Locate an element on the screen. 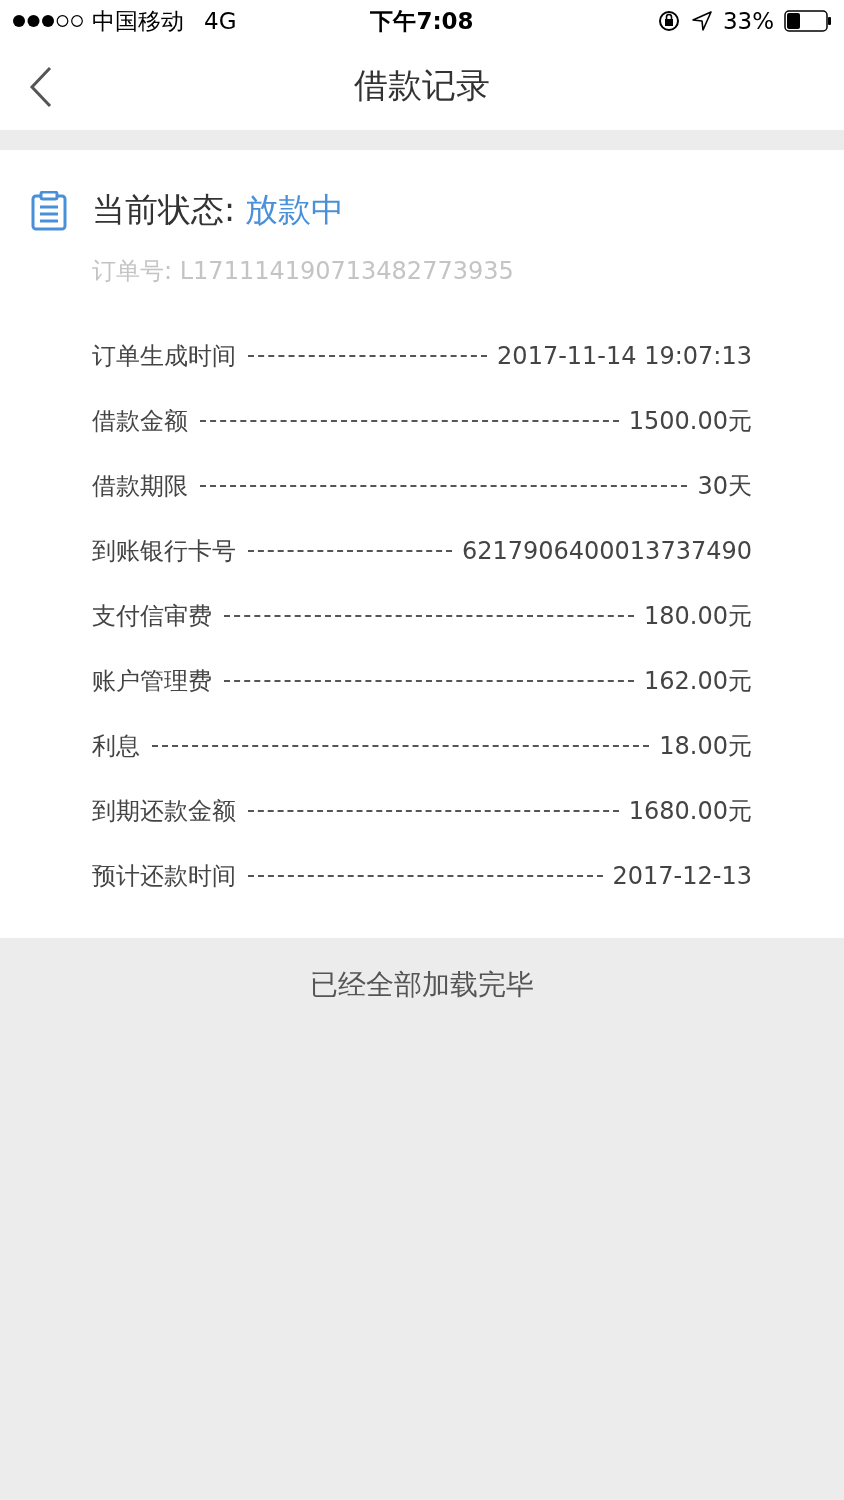 This screenshot has width=844, height=1500. detail-label: 订单生成时间 is located at coordinates (164, 356).